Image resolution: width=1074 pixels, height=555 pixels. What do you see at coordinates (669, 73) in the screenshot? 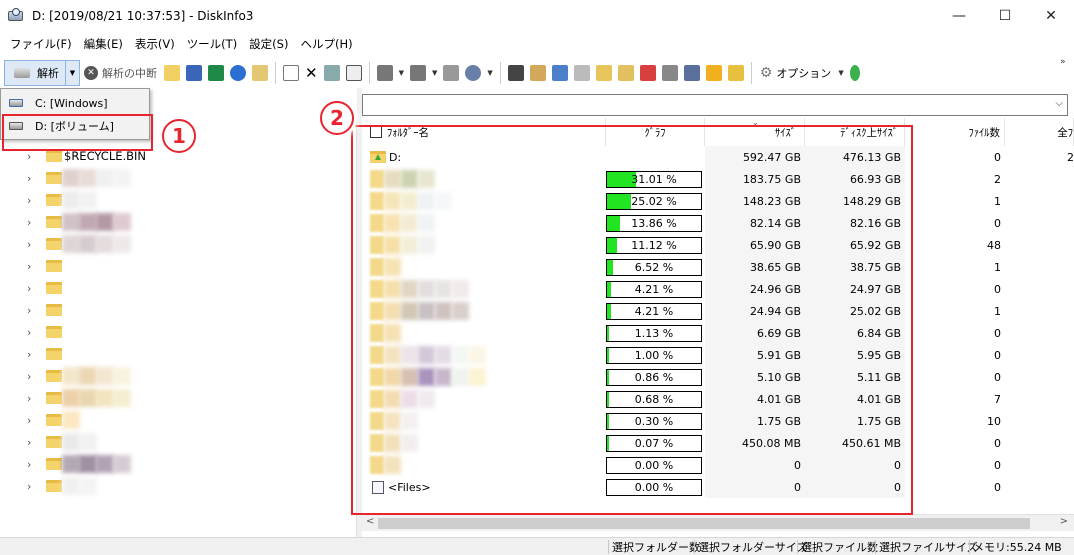
I see `disk-report-icon` at bounding box center [669, 73].